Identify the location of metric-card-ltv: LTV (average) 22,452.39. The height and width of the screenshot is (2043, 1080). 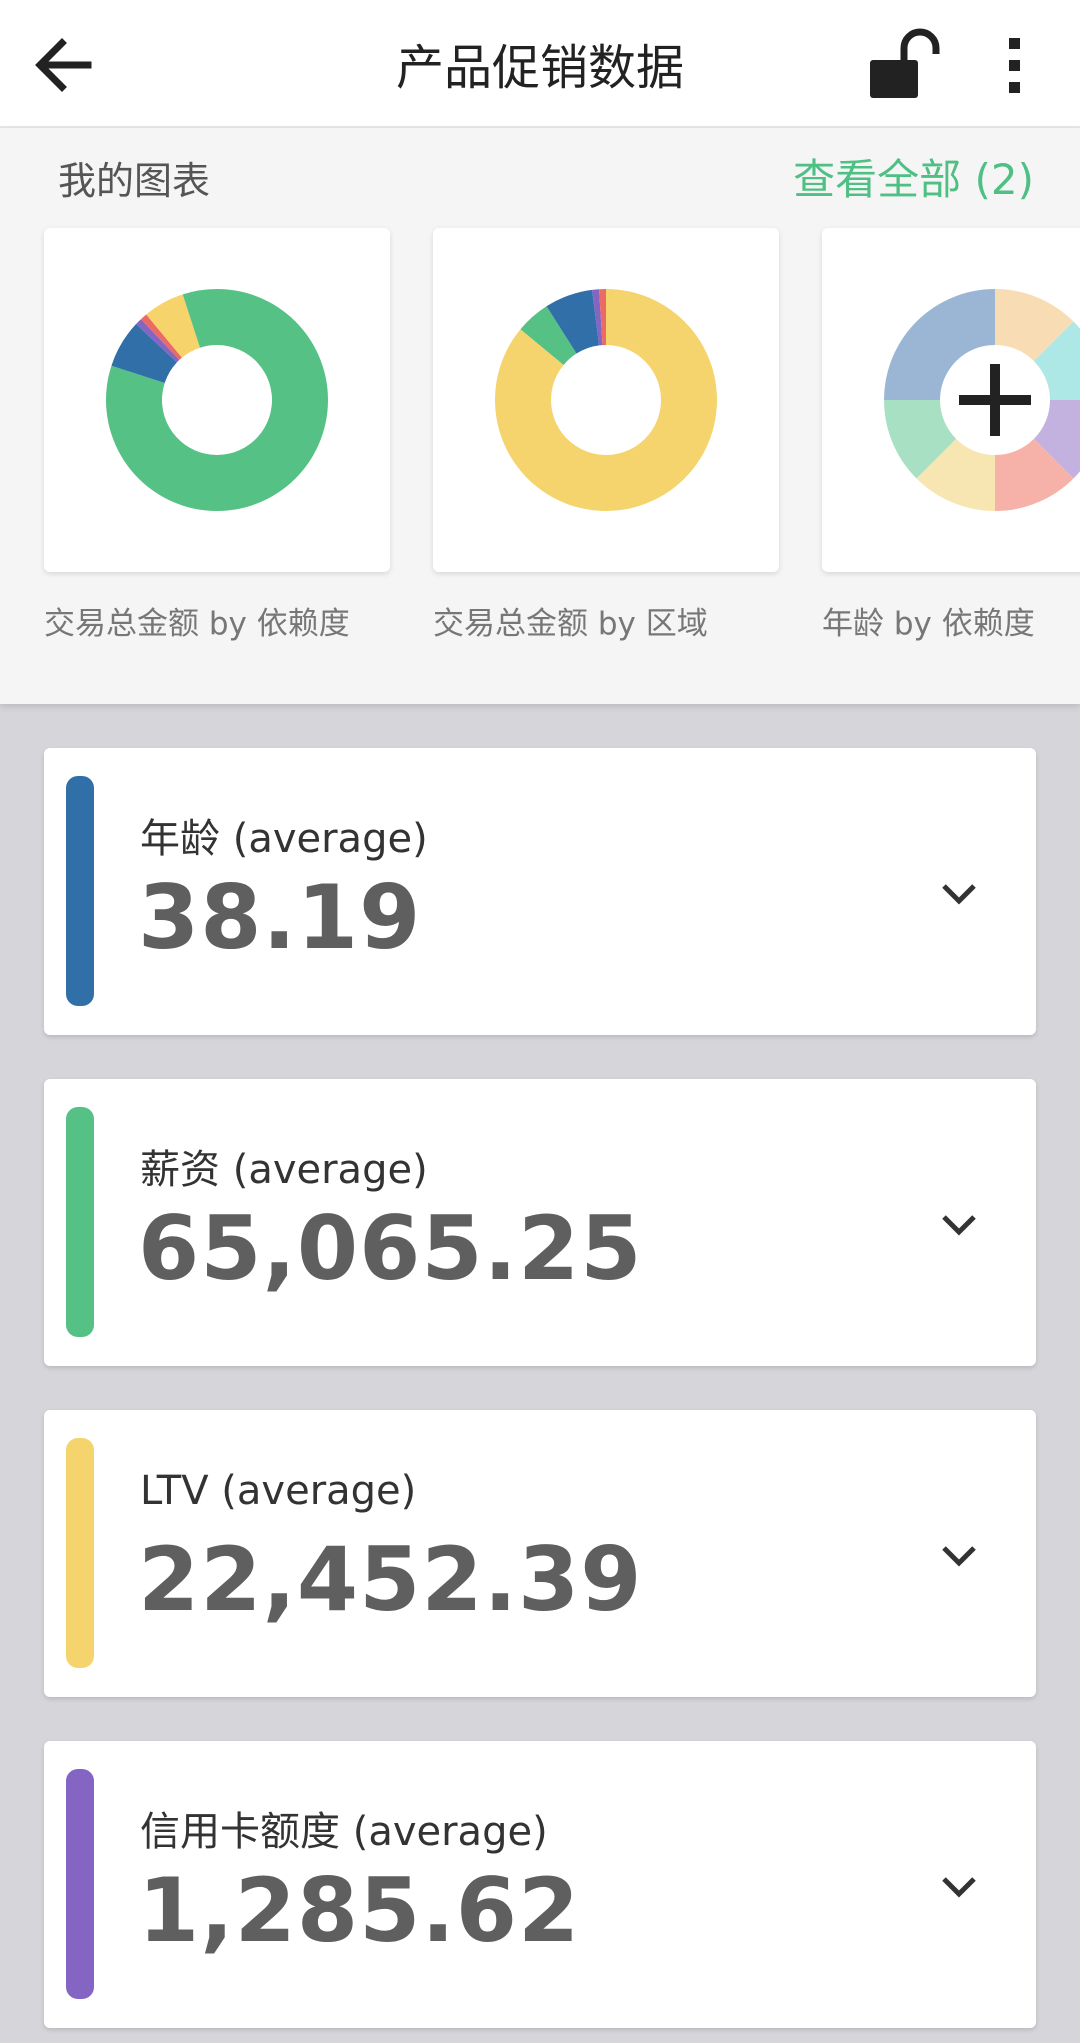
(540, 1553).